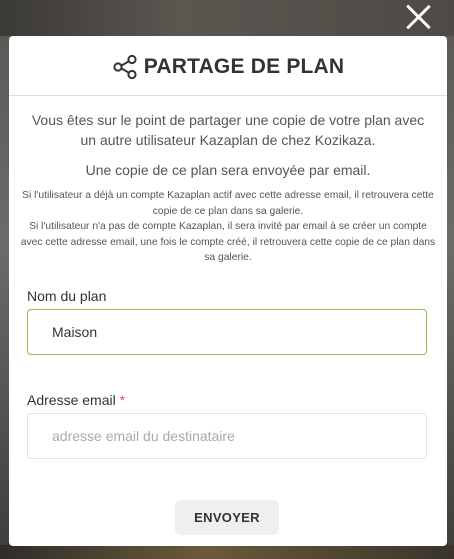  Describe the element at coordinates (227, 18) in the screenshot. I see `background-overlay-top` at that location.